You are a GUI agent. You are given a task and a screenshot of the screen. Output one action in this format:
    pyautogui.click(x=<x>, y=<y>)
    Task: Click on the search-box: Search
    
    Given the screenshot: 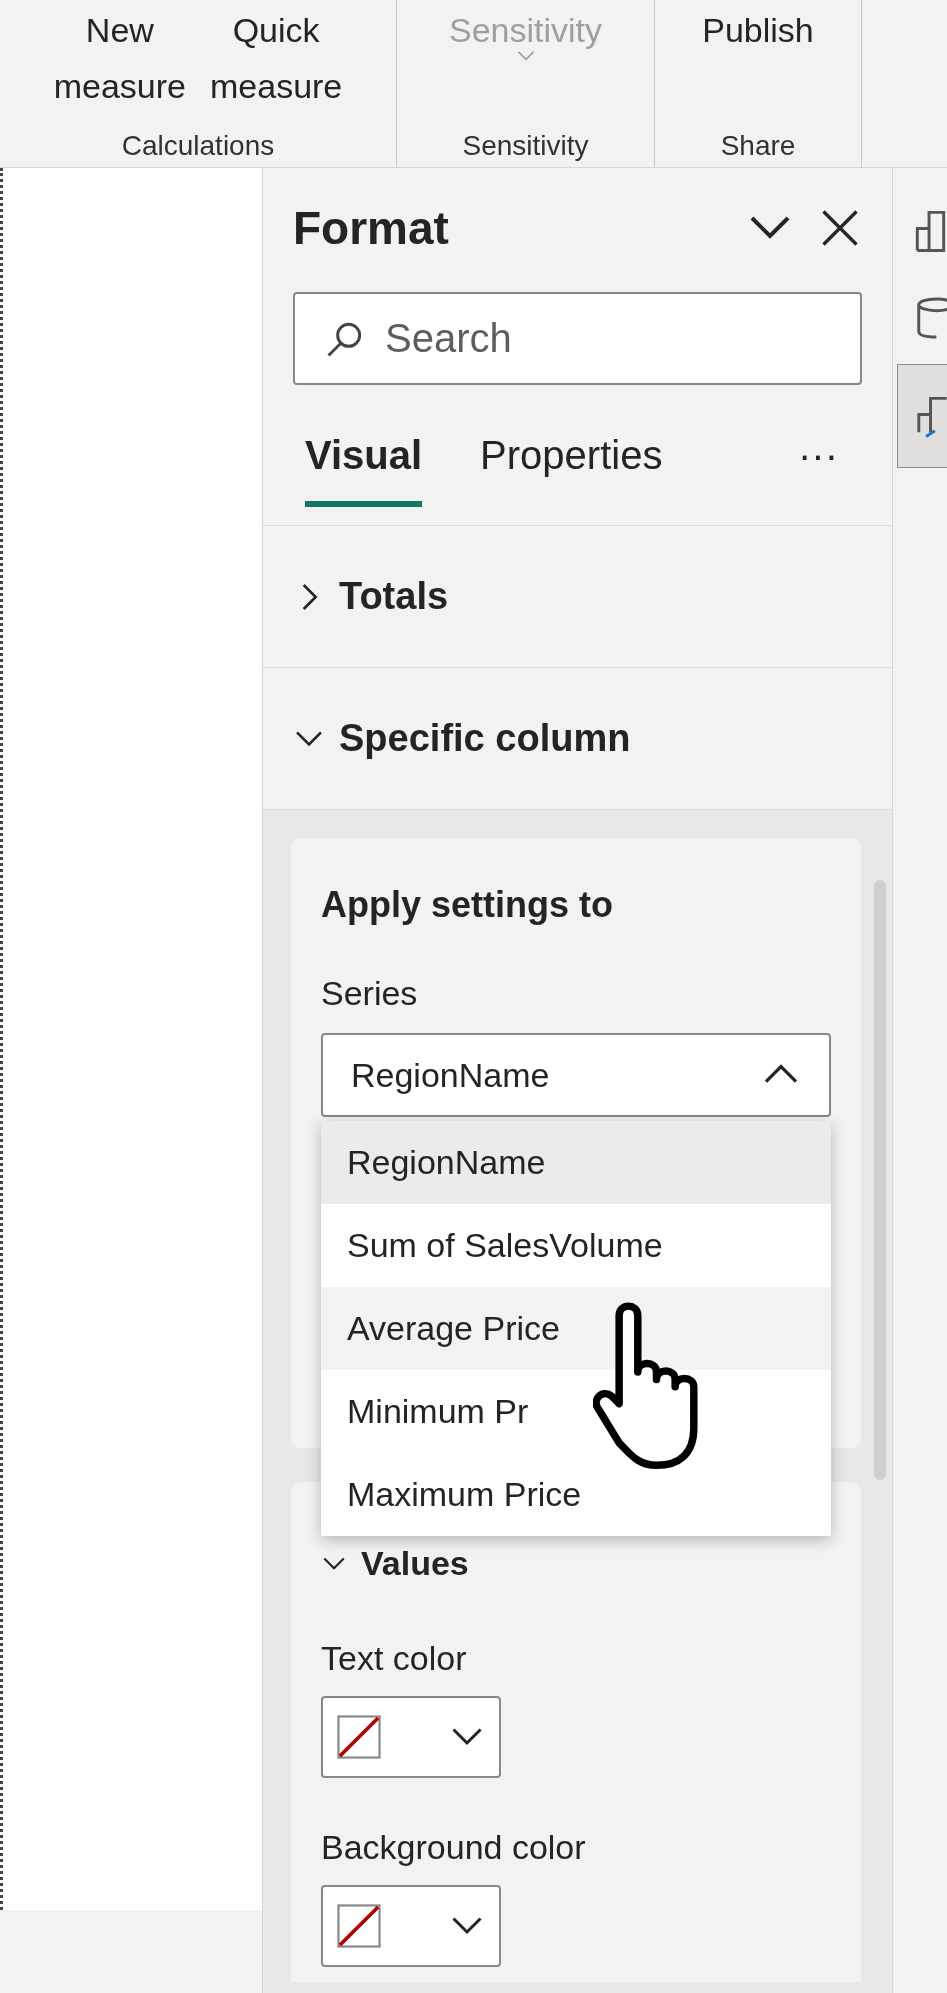 What is the action you would take?
    pyautogui.click(x=577, y=338)
    